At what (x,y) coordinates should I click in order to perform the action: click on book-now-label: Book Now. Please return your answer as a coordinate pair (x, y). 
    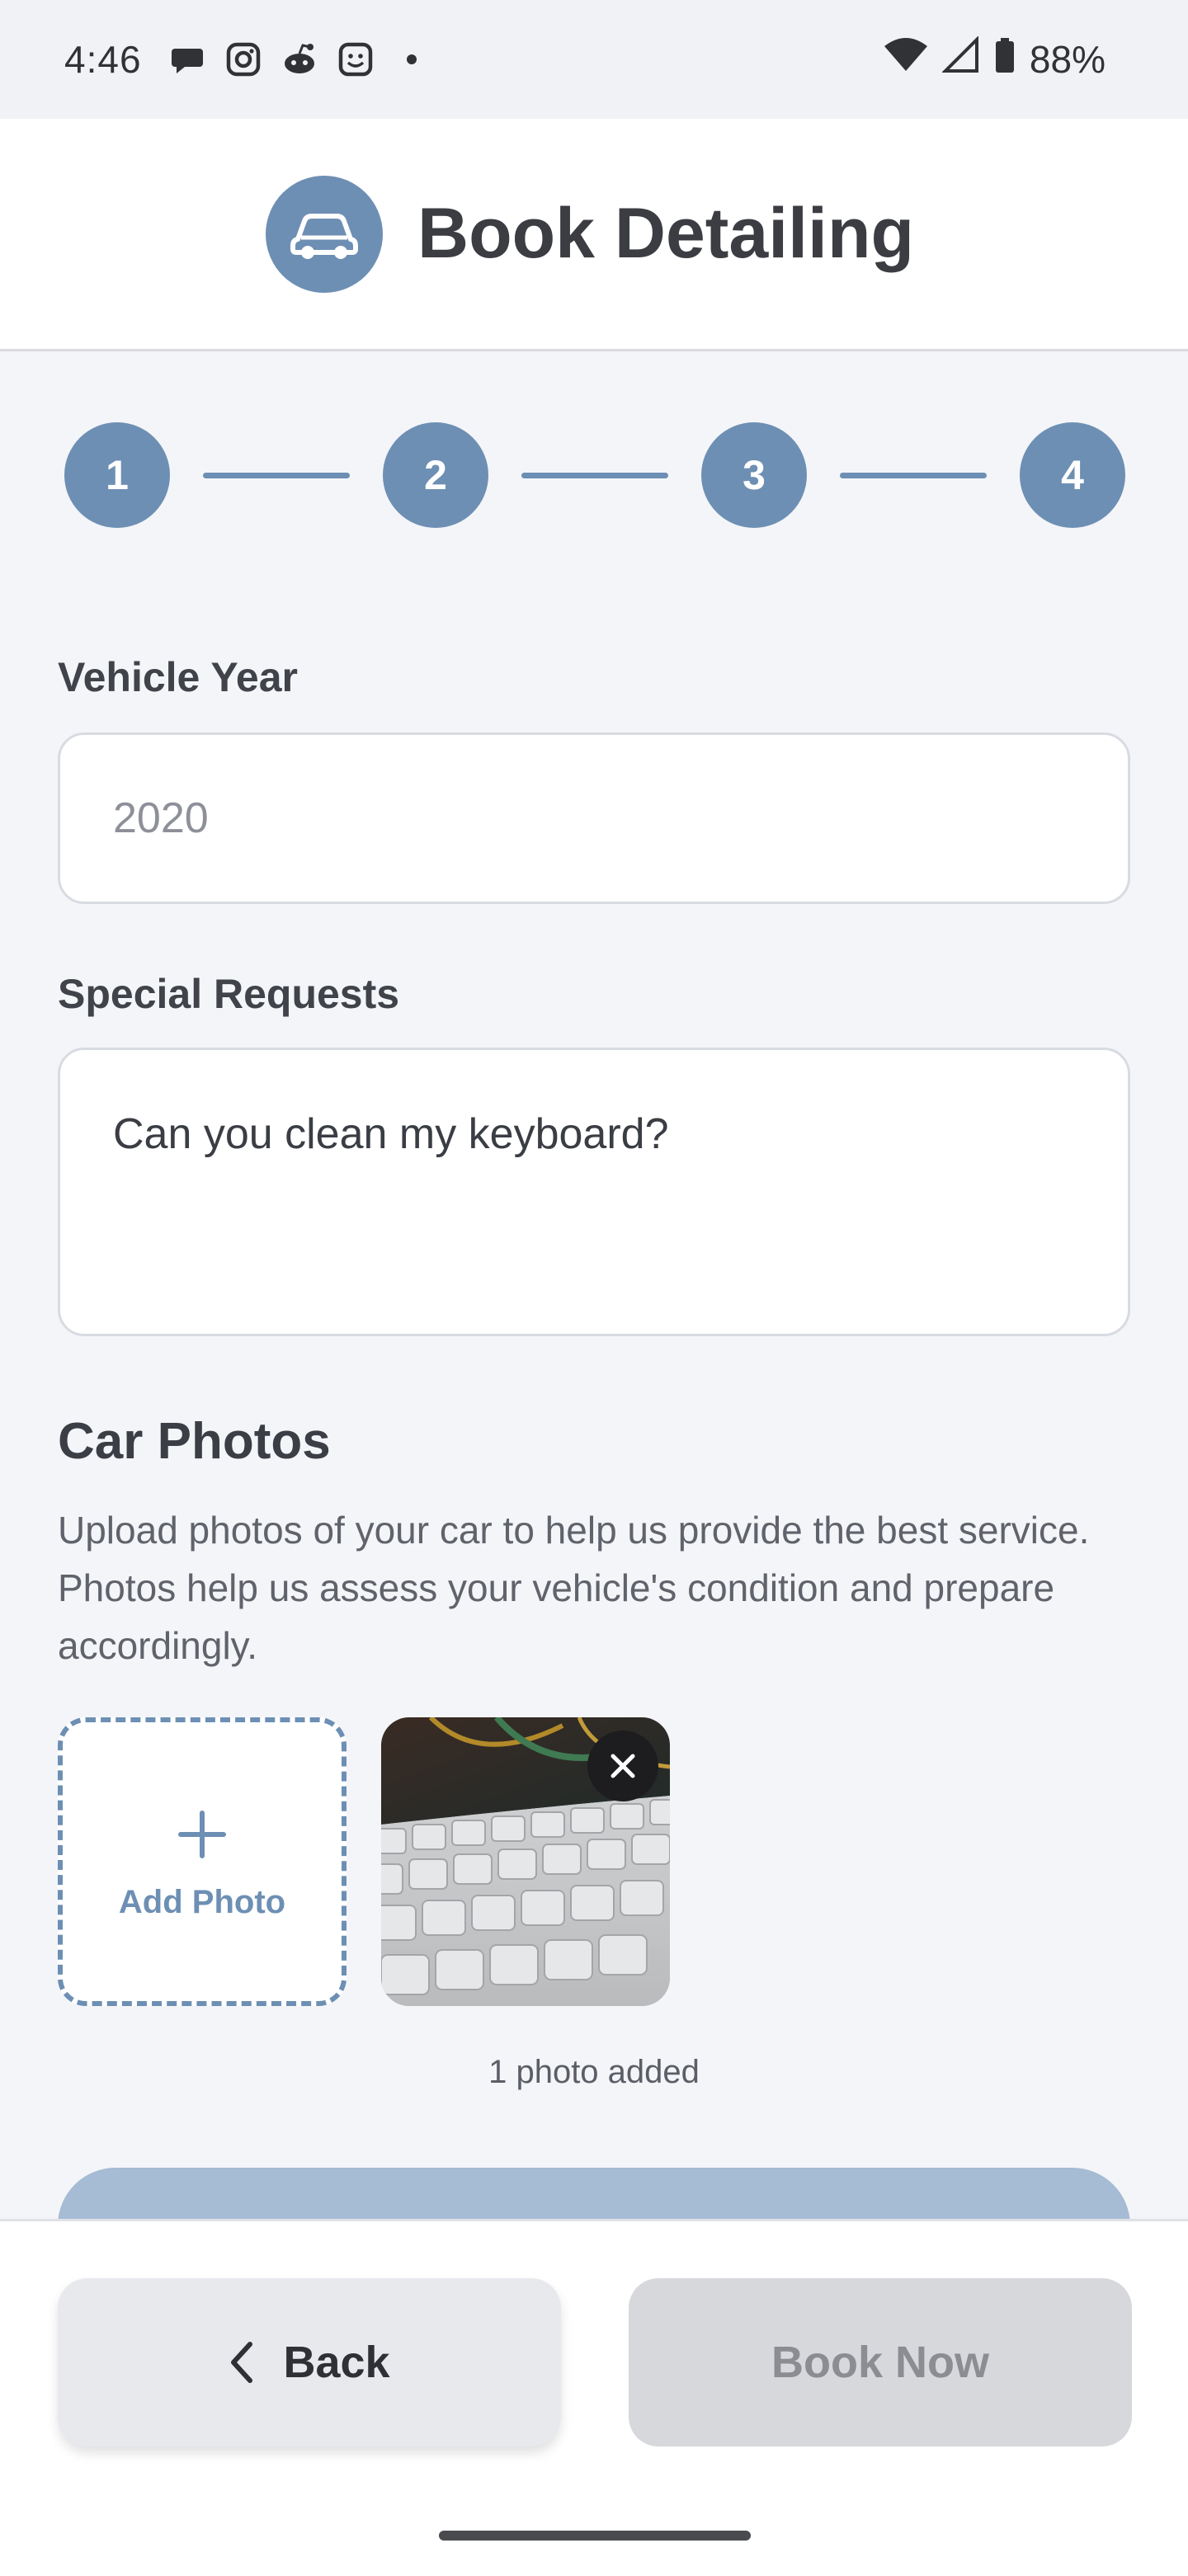
    Looking at the image, I should click on (880, 2362).